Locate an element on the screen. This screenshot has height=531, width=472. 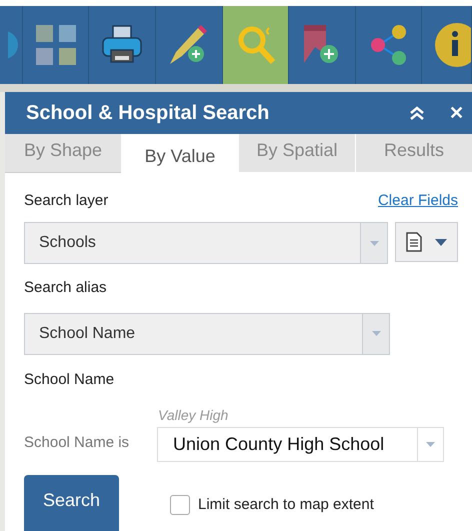
clear-fields-link: Clear Fields is located at coordinates (418, 201).